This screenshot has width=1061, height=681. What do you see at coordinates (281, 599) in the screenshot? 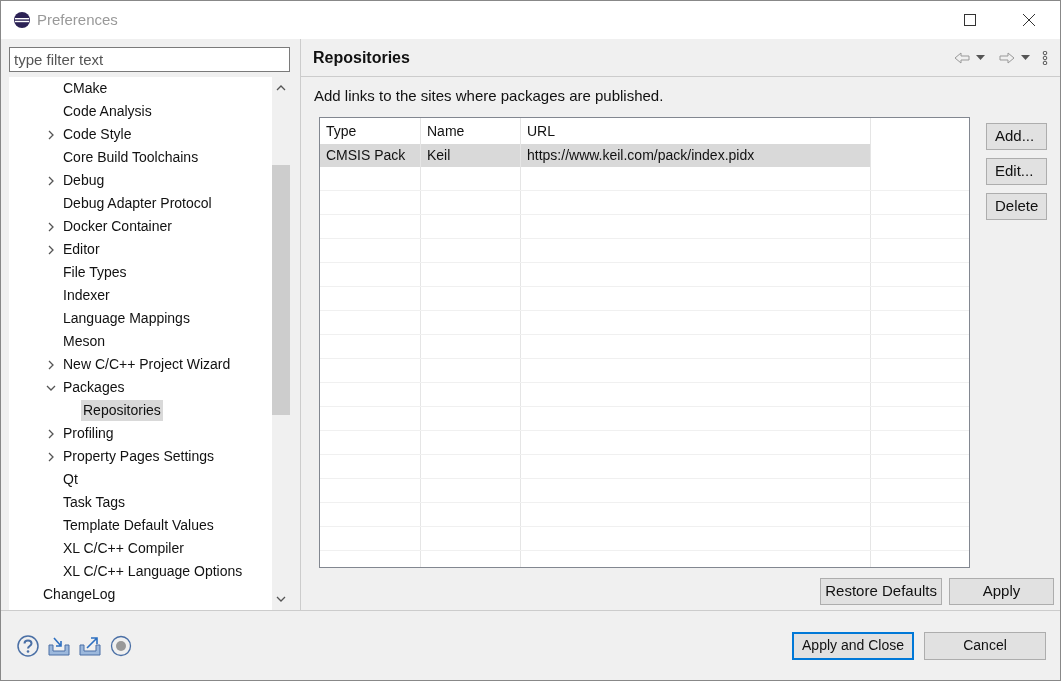
I see `scroll-down-icon` at bounding box center [281, 599].